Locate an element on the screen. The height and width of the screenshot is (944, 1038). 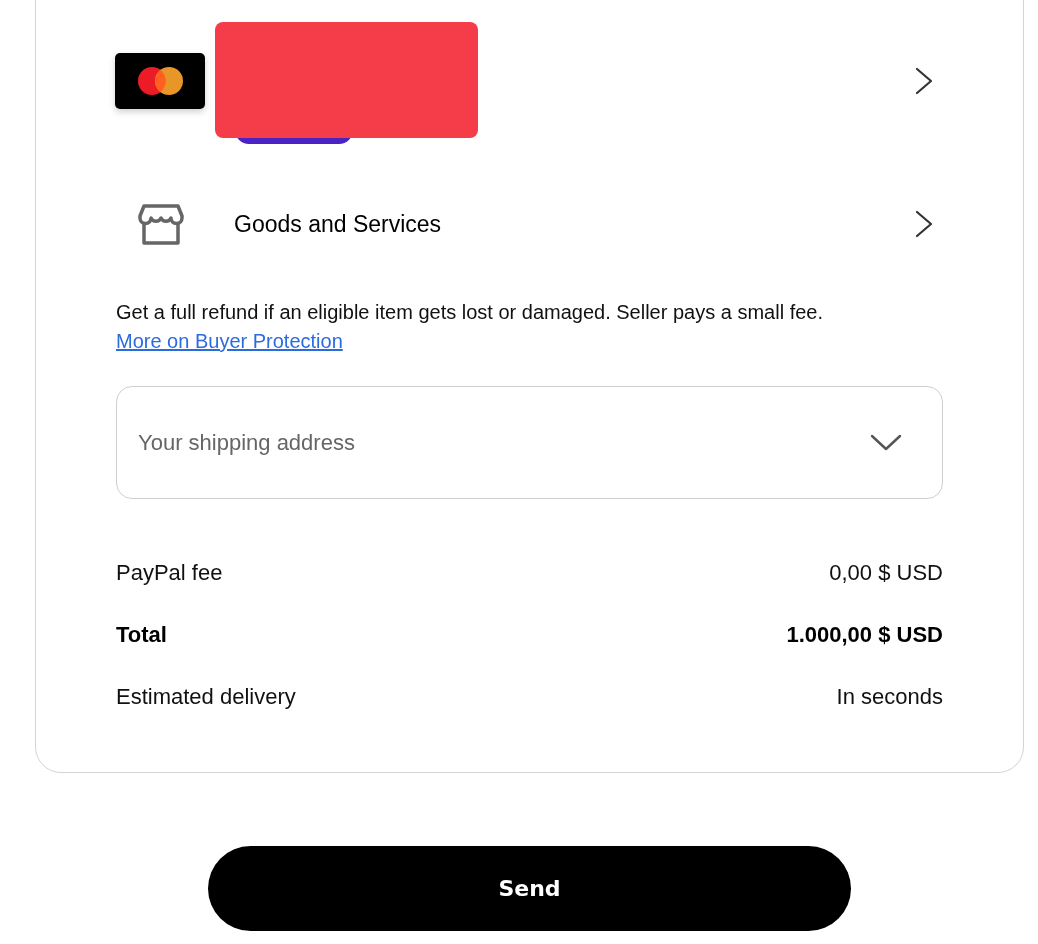
protection-description: Get a full refund if an eligible item gets lost or damaged. Seller pays a small fee. is located at coordinates (470, 312).